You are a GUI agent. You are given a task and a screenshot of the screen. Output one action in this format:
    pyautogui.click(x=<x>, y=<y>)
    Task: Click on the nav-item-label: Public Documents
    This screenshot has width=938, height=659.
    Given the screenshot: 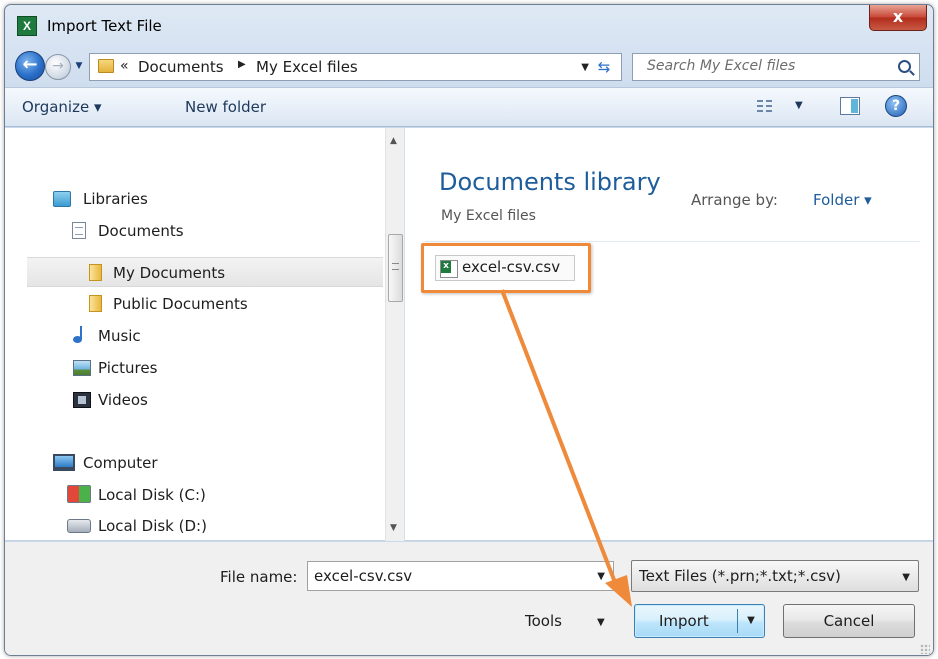 What is the action you would take?
    pyautogui.click(x=180, y=304)
    